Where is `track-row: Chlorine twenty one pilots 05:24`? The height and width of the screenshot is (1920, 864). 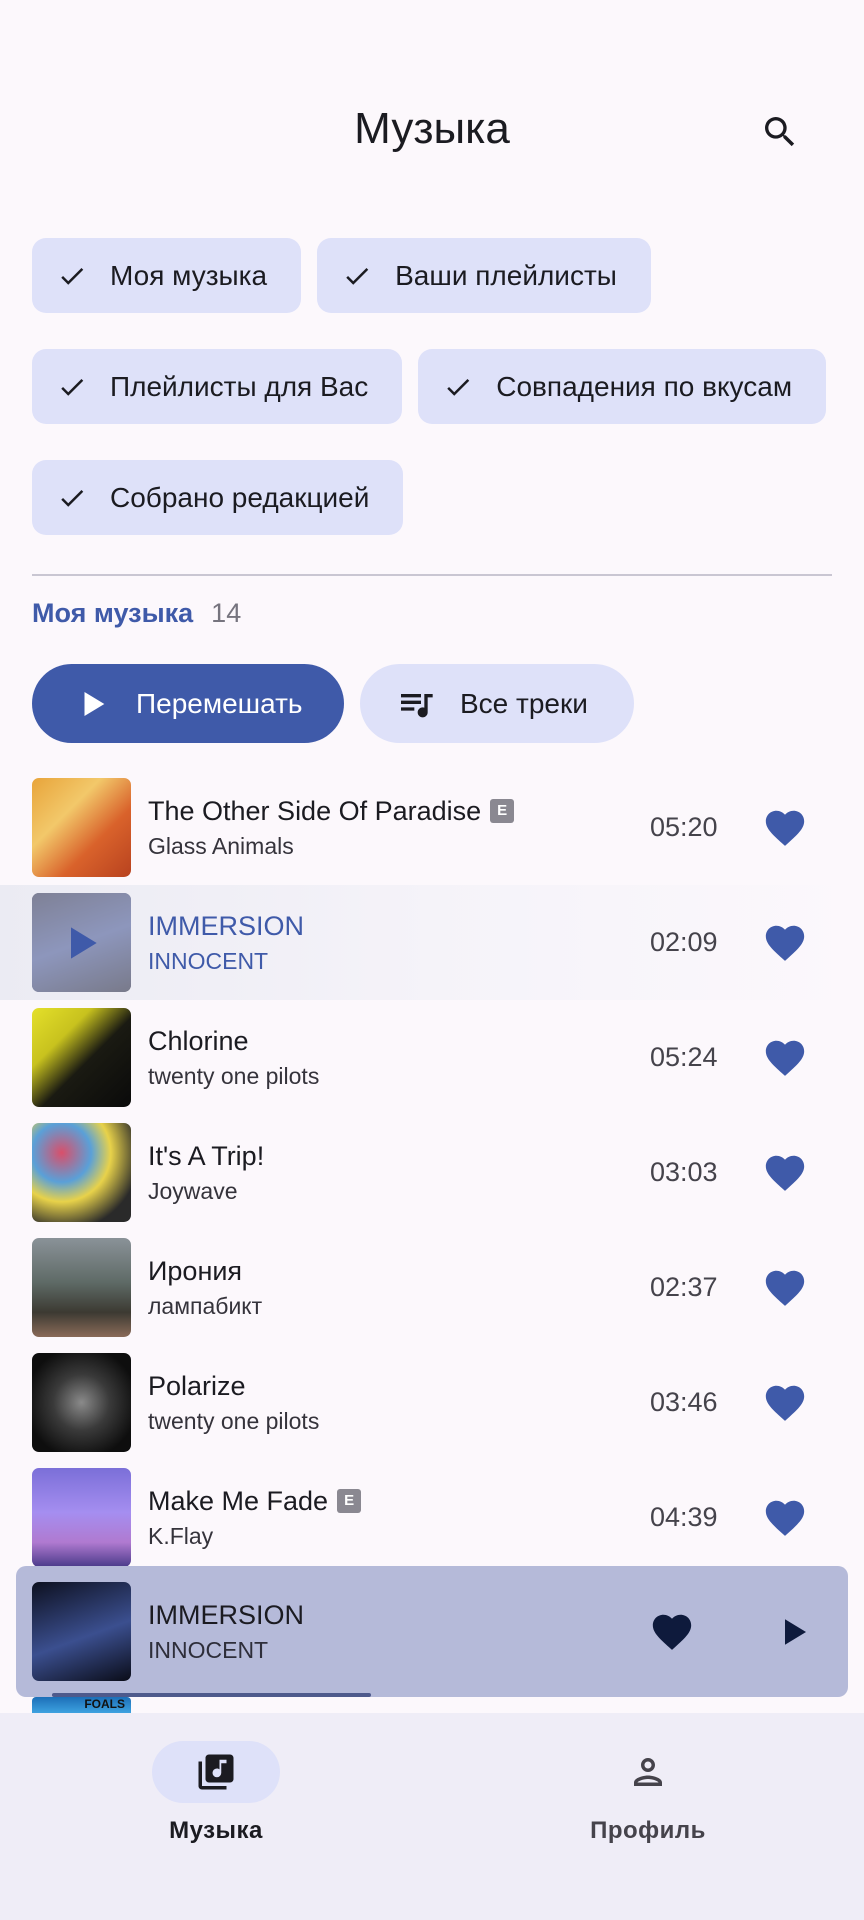 track-row: Chlorine twenty one pilots 05:24 is located at coordinates (432, 1057).